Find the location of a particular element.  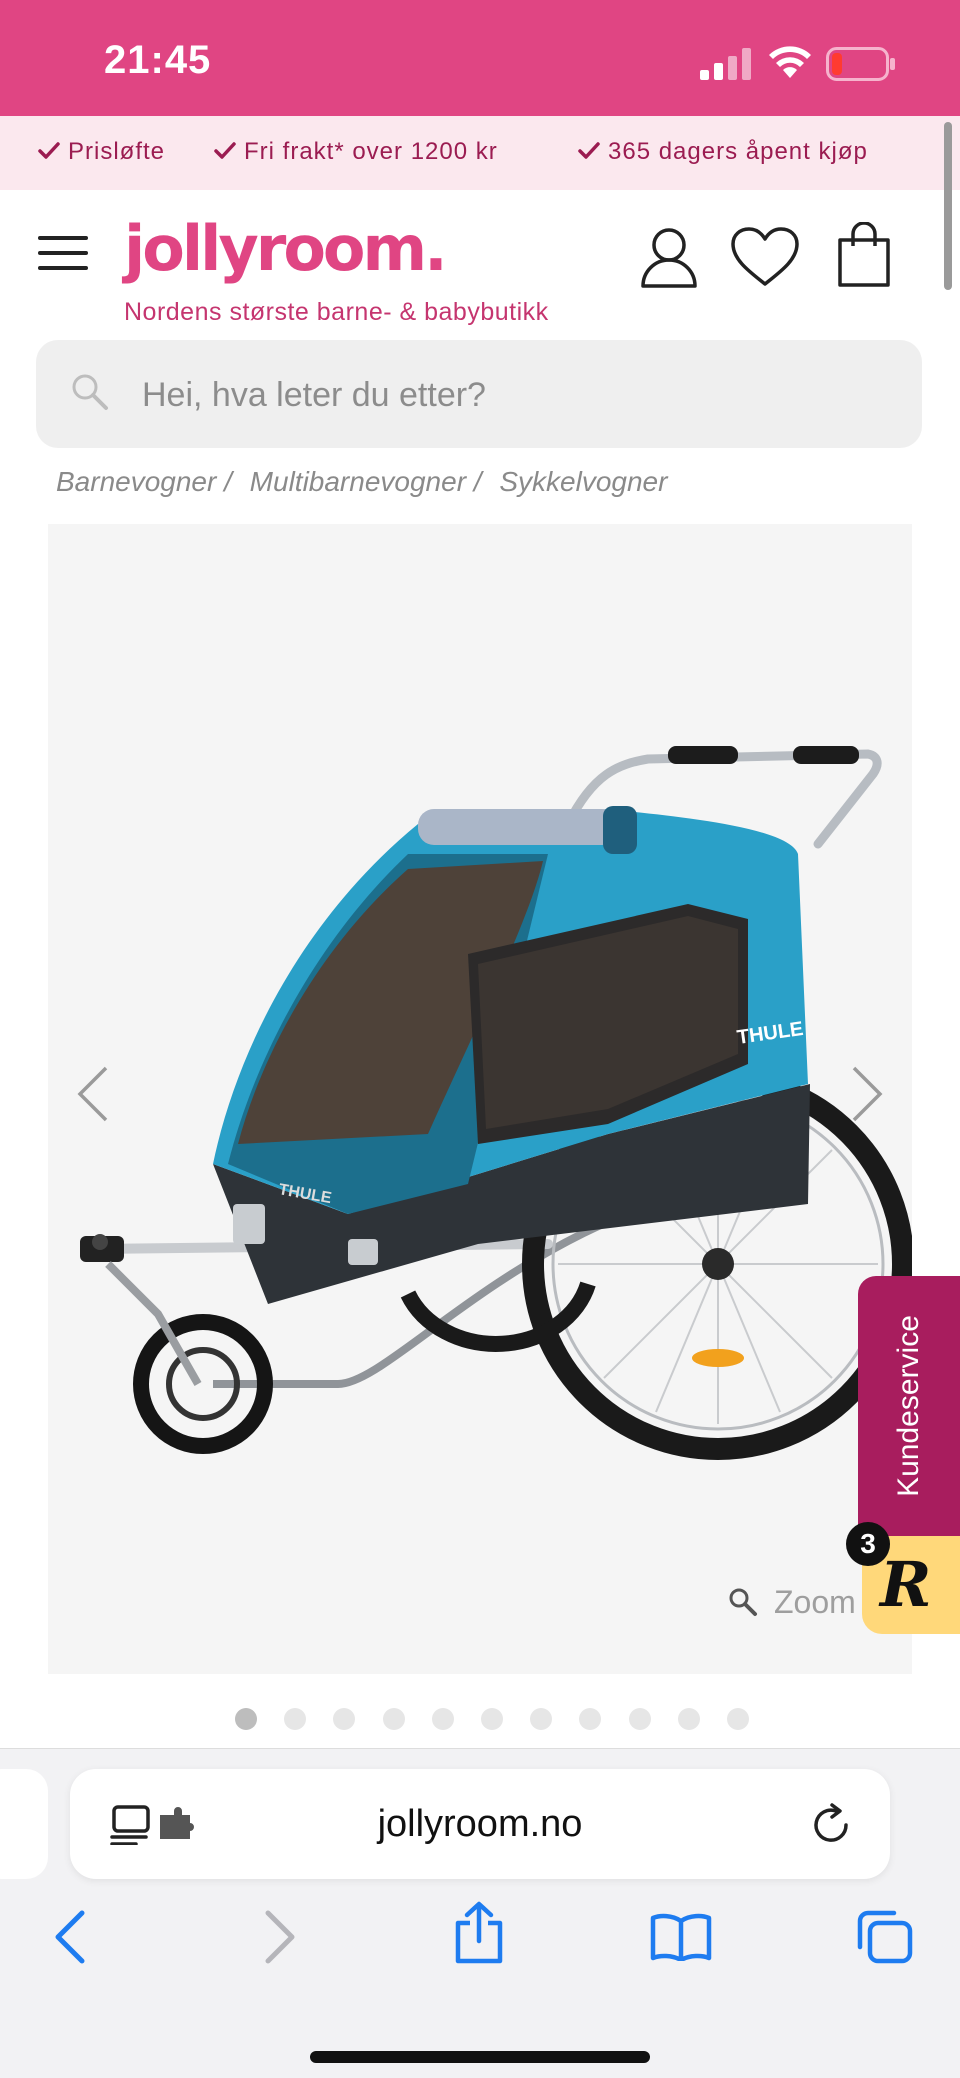

breadcrumb-link: Multibarnevogner / is located at coordinates (366, 481).